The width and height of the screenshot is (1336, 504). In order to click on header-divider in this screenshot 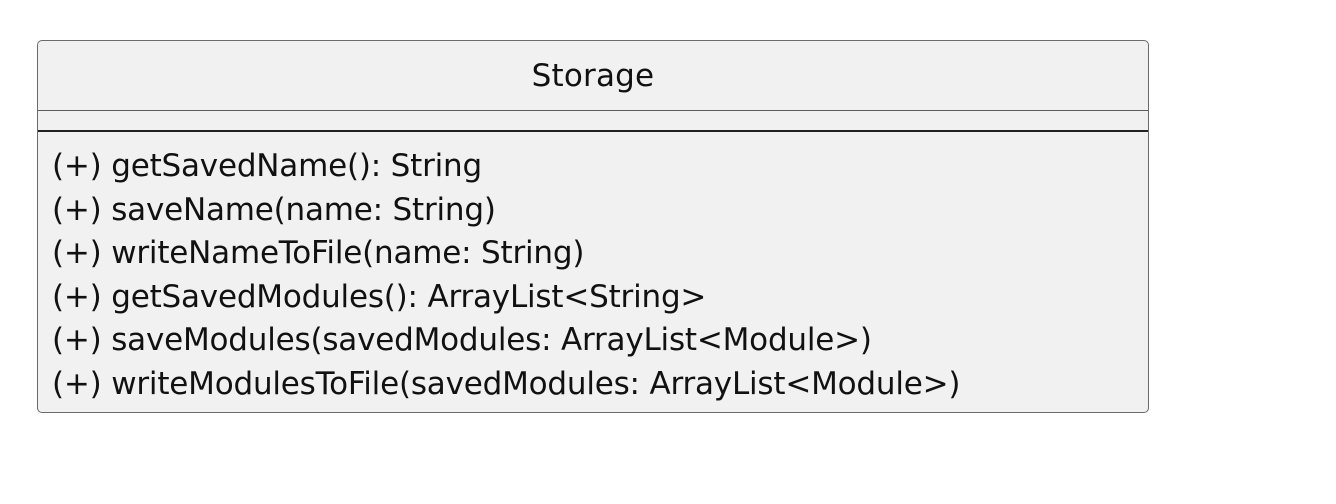, I will do `click(593, 110)`.